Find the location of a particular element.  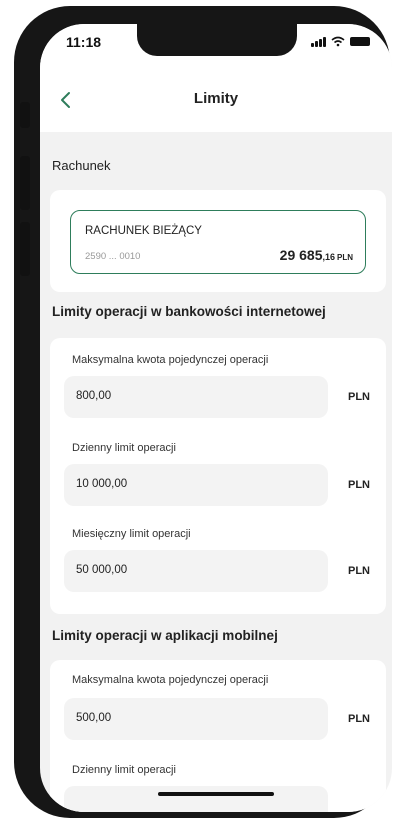

account-name: RACHUNEK BIEŻĄCY is located at coordinates (143, 231).